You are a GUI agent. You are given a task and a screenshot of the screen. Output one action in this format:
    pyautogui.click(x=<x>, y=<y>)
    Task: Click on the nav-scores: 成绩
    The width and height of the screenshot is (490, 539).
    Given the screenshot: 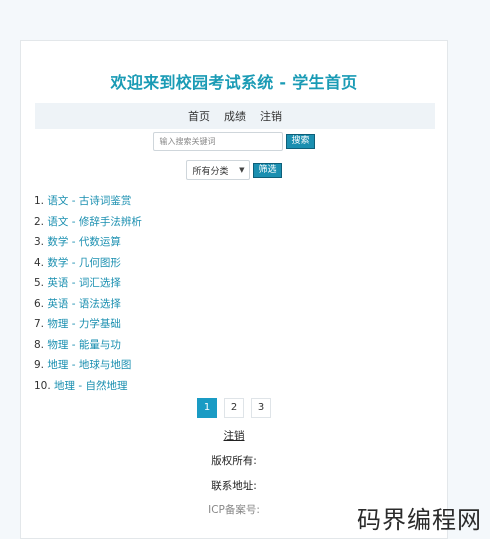 What is the action you would take?
    pyautogui.click(x=235, y=116)
    